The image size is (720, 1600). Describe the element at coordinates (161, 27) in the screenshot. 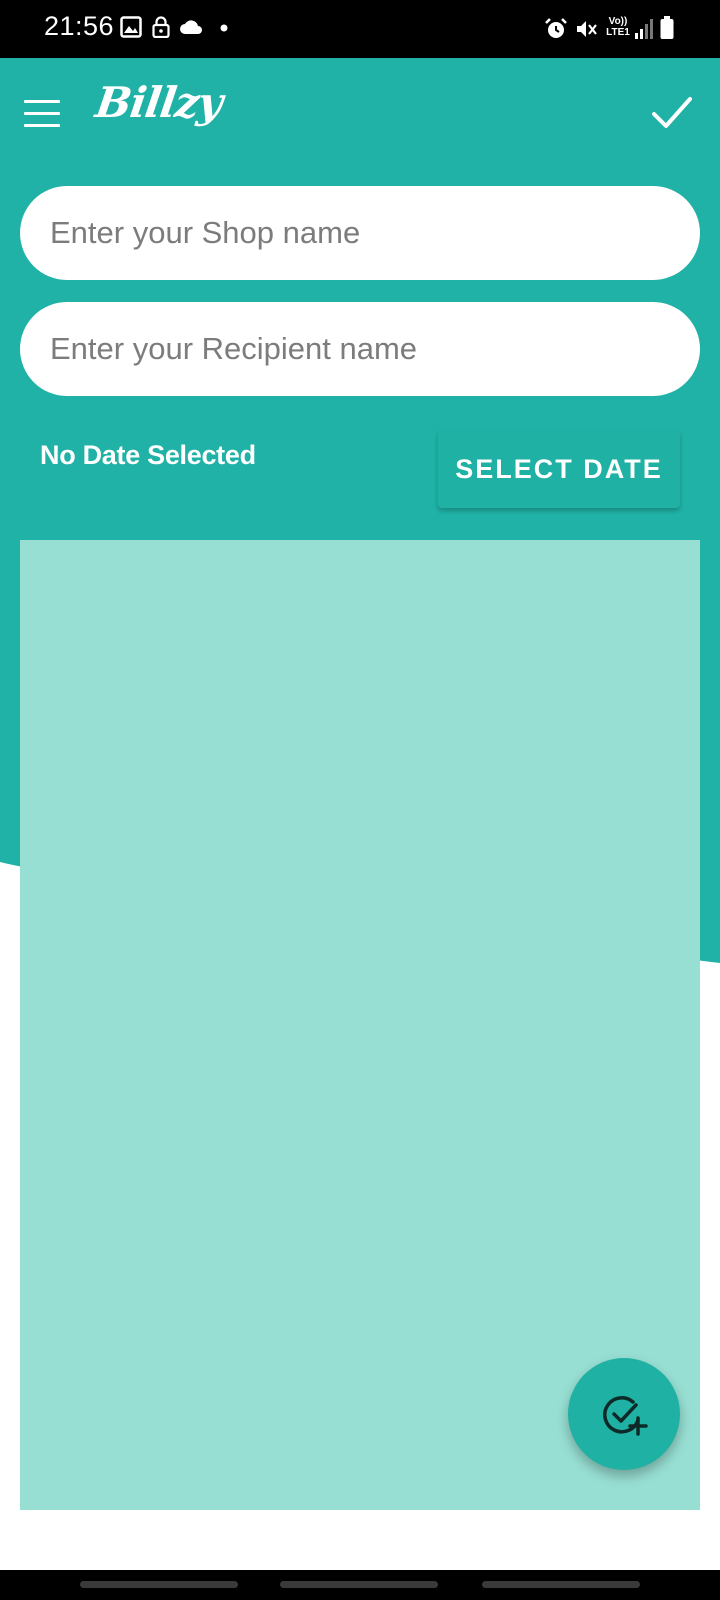

I see `lock-icon` at that location.